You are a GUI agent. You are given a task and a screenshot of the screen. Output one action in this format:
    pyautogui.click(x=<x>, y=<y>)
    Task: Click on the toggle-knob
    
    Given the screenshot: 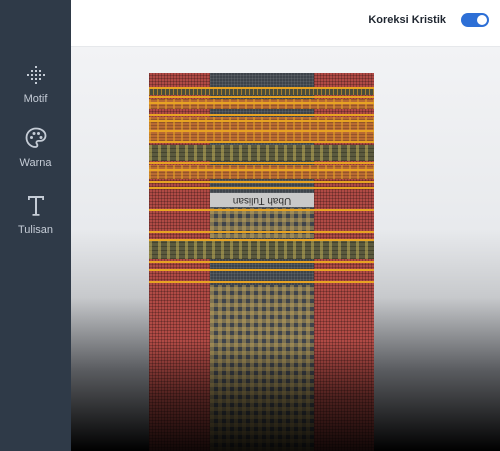 What is the action you would take?
    pyautogui.click(x=482, y=20)
    